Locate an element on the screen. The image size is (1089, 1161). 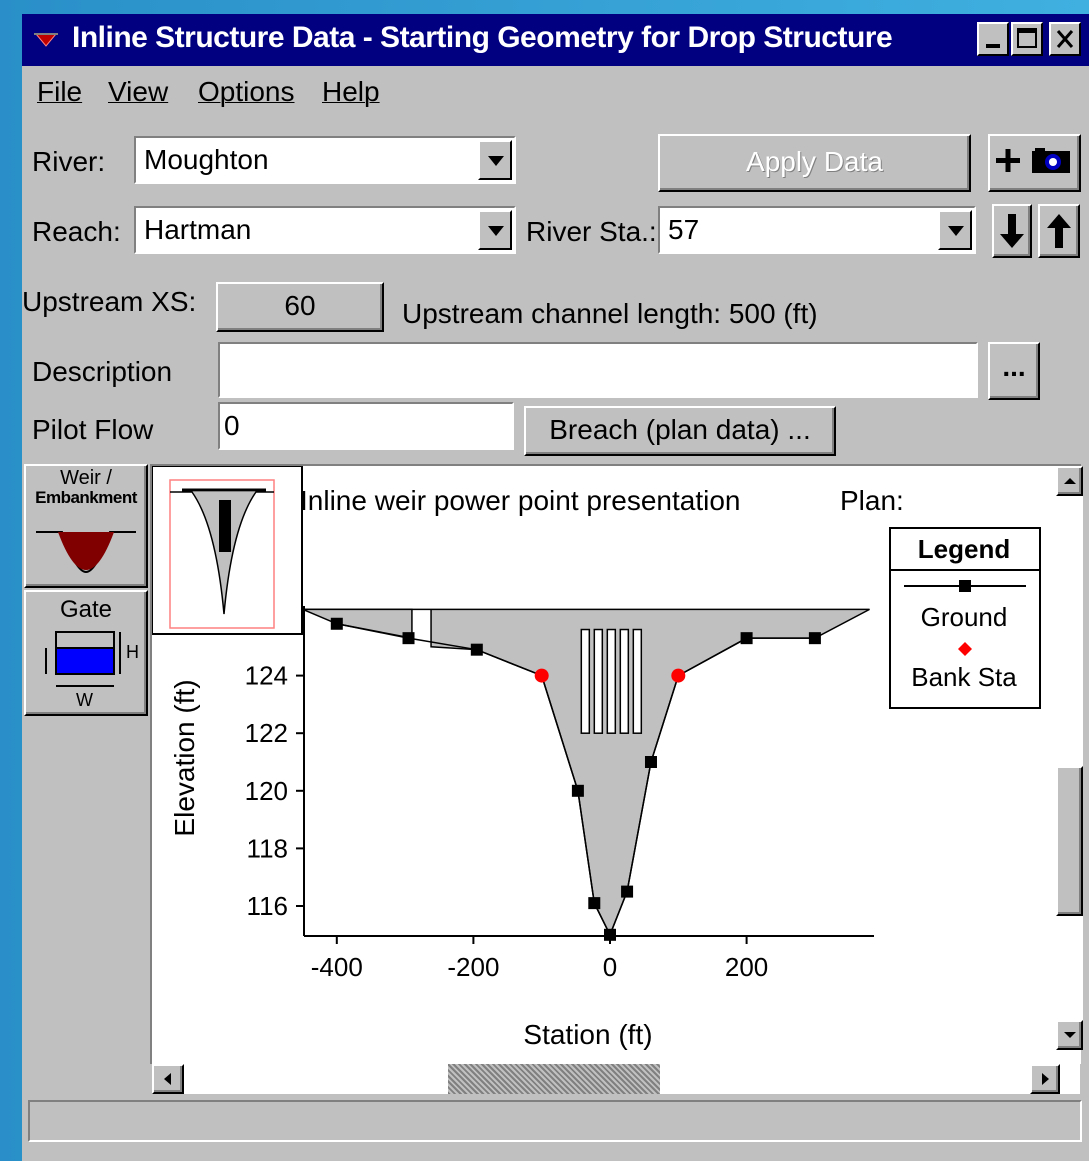
legend-title: Legend is located at coordinates (964, 549).